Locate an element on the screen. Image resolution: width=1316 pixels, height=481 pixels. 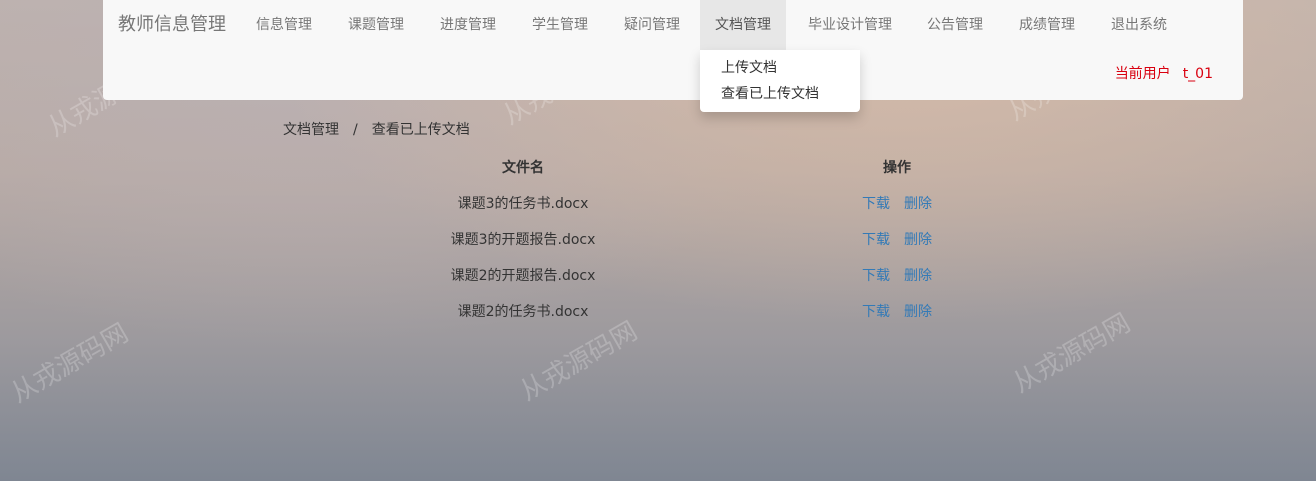
breadcrumb: 文档管理 / 查看已上传文档 is located at coordinates (376, 130).